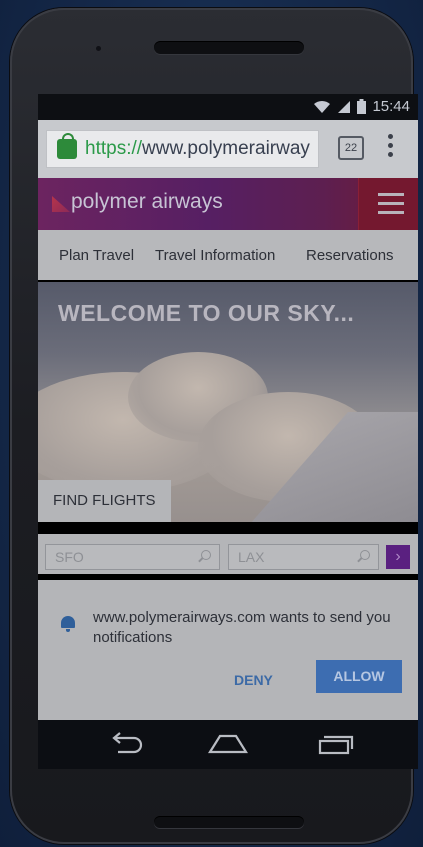 Image resolution: width=423 pixels, height=847 pixels. Describe the element at coordinates (104, 501) in the screenshot. I see `find-flights-tab: FIND FLIGHTS` at that location.